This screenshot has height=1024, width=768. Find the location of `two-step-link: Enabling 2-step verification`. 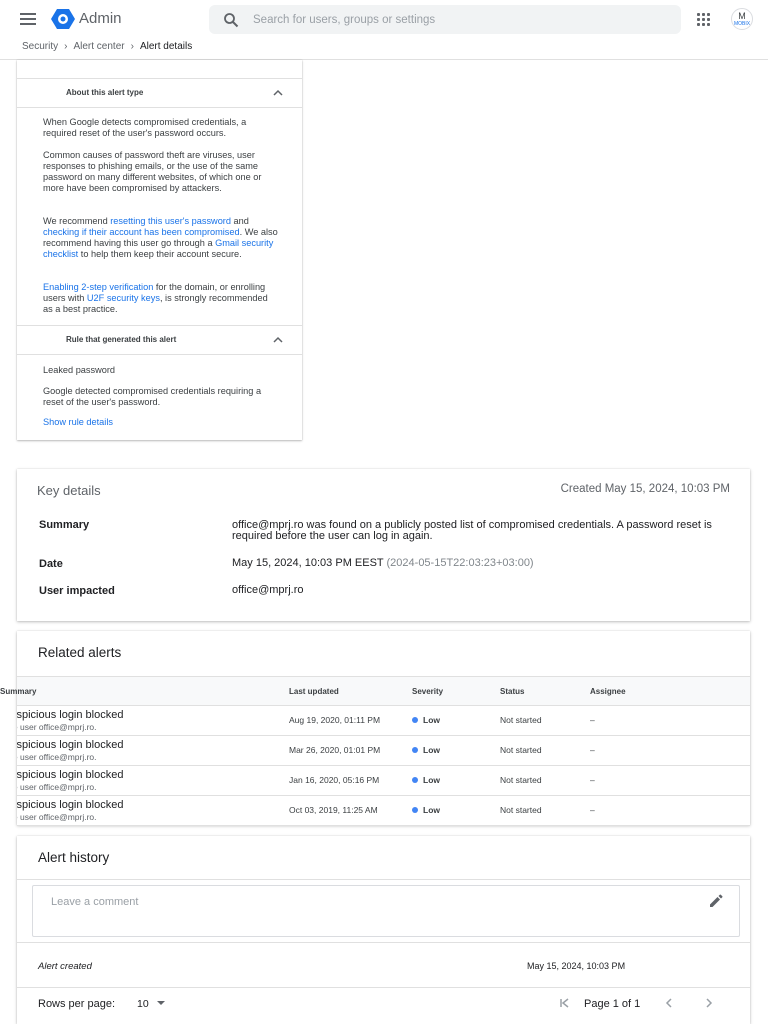

two-step-link: Enabling 2-step verification is located at coordinates (98, 287).